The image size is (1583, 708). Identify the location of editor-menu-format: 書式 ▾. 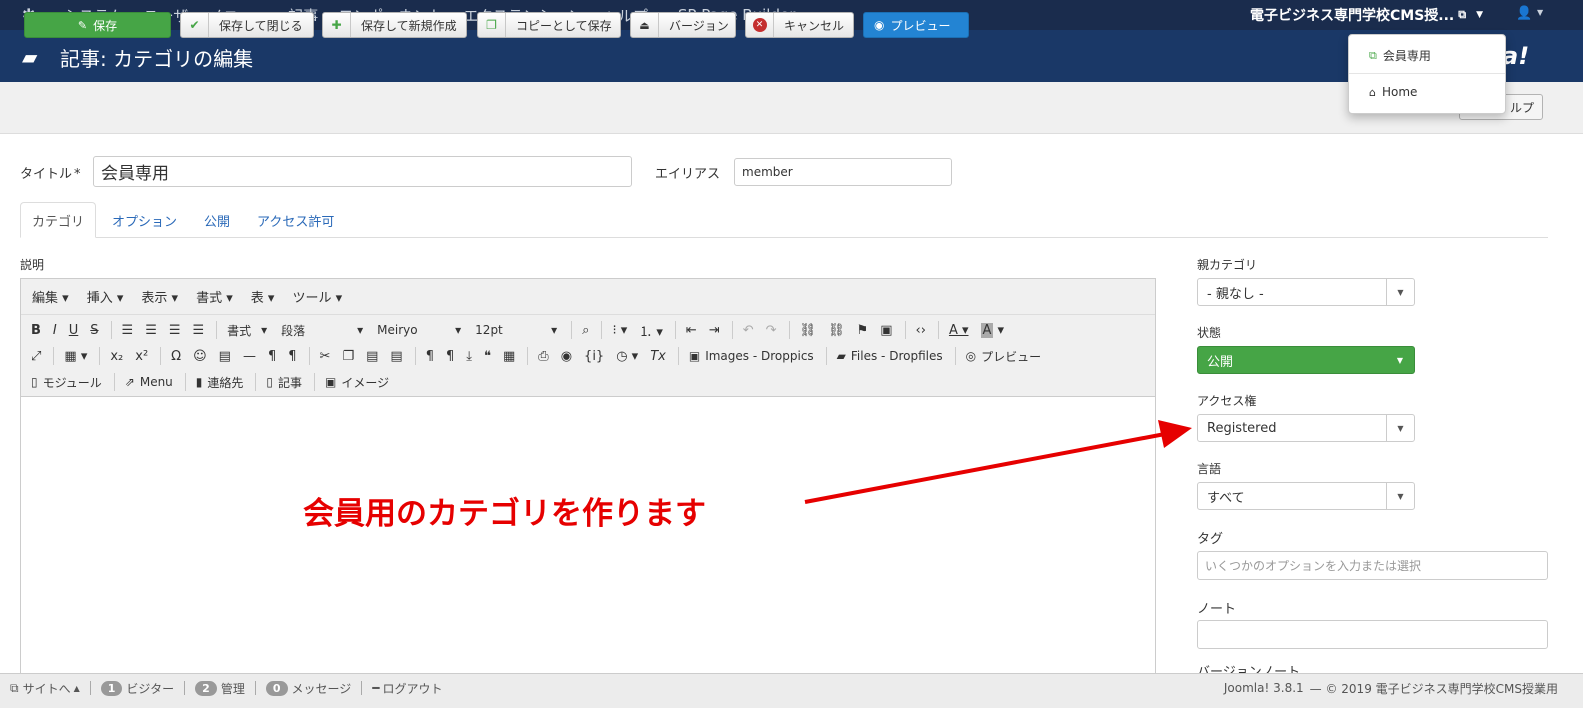
(214, 296).